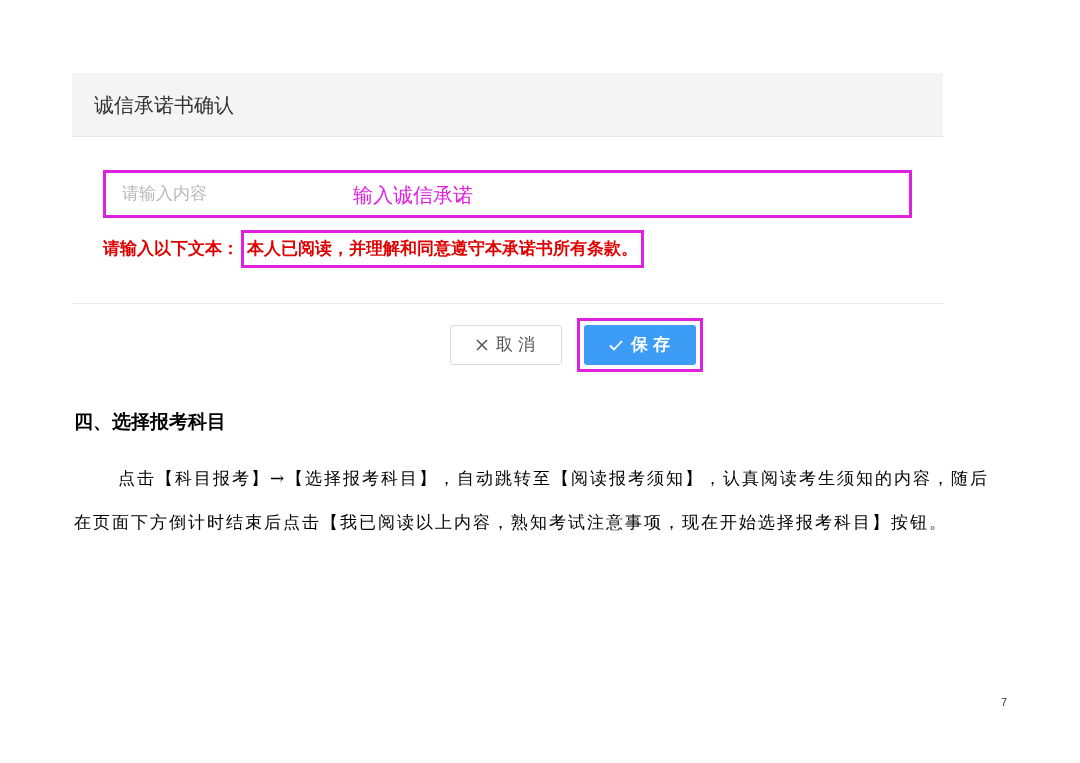 This screenshot has height=763, width=1080. What do you see at coordinates (1004, 702) in the screenshot?
I see `page-number: 7` at bounding box center [1004, 702].